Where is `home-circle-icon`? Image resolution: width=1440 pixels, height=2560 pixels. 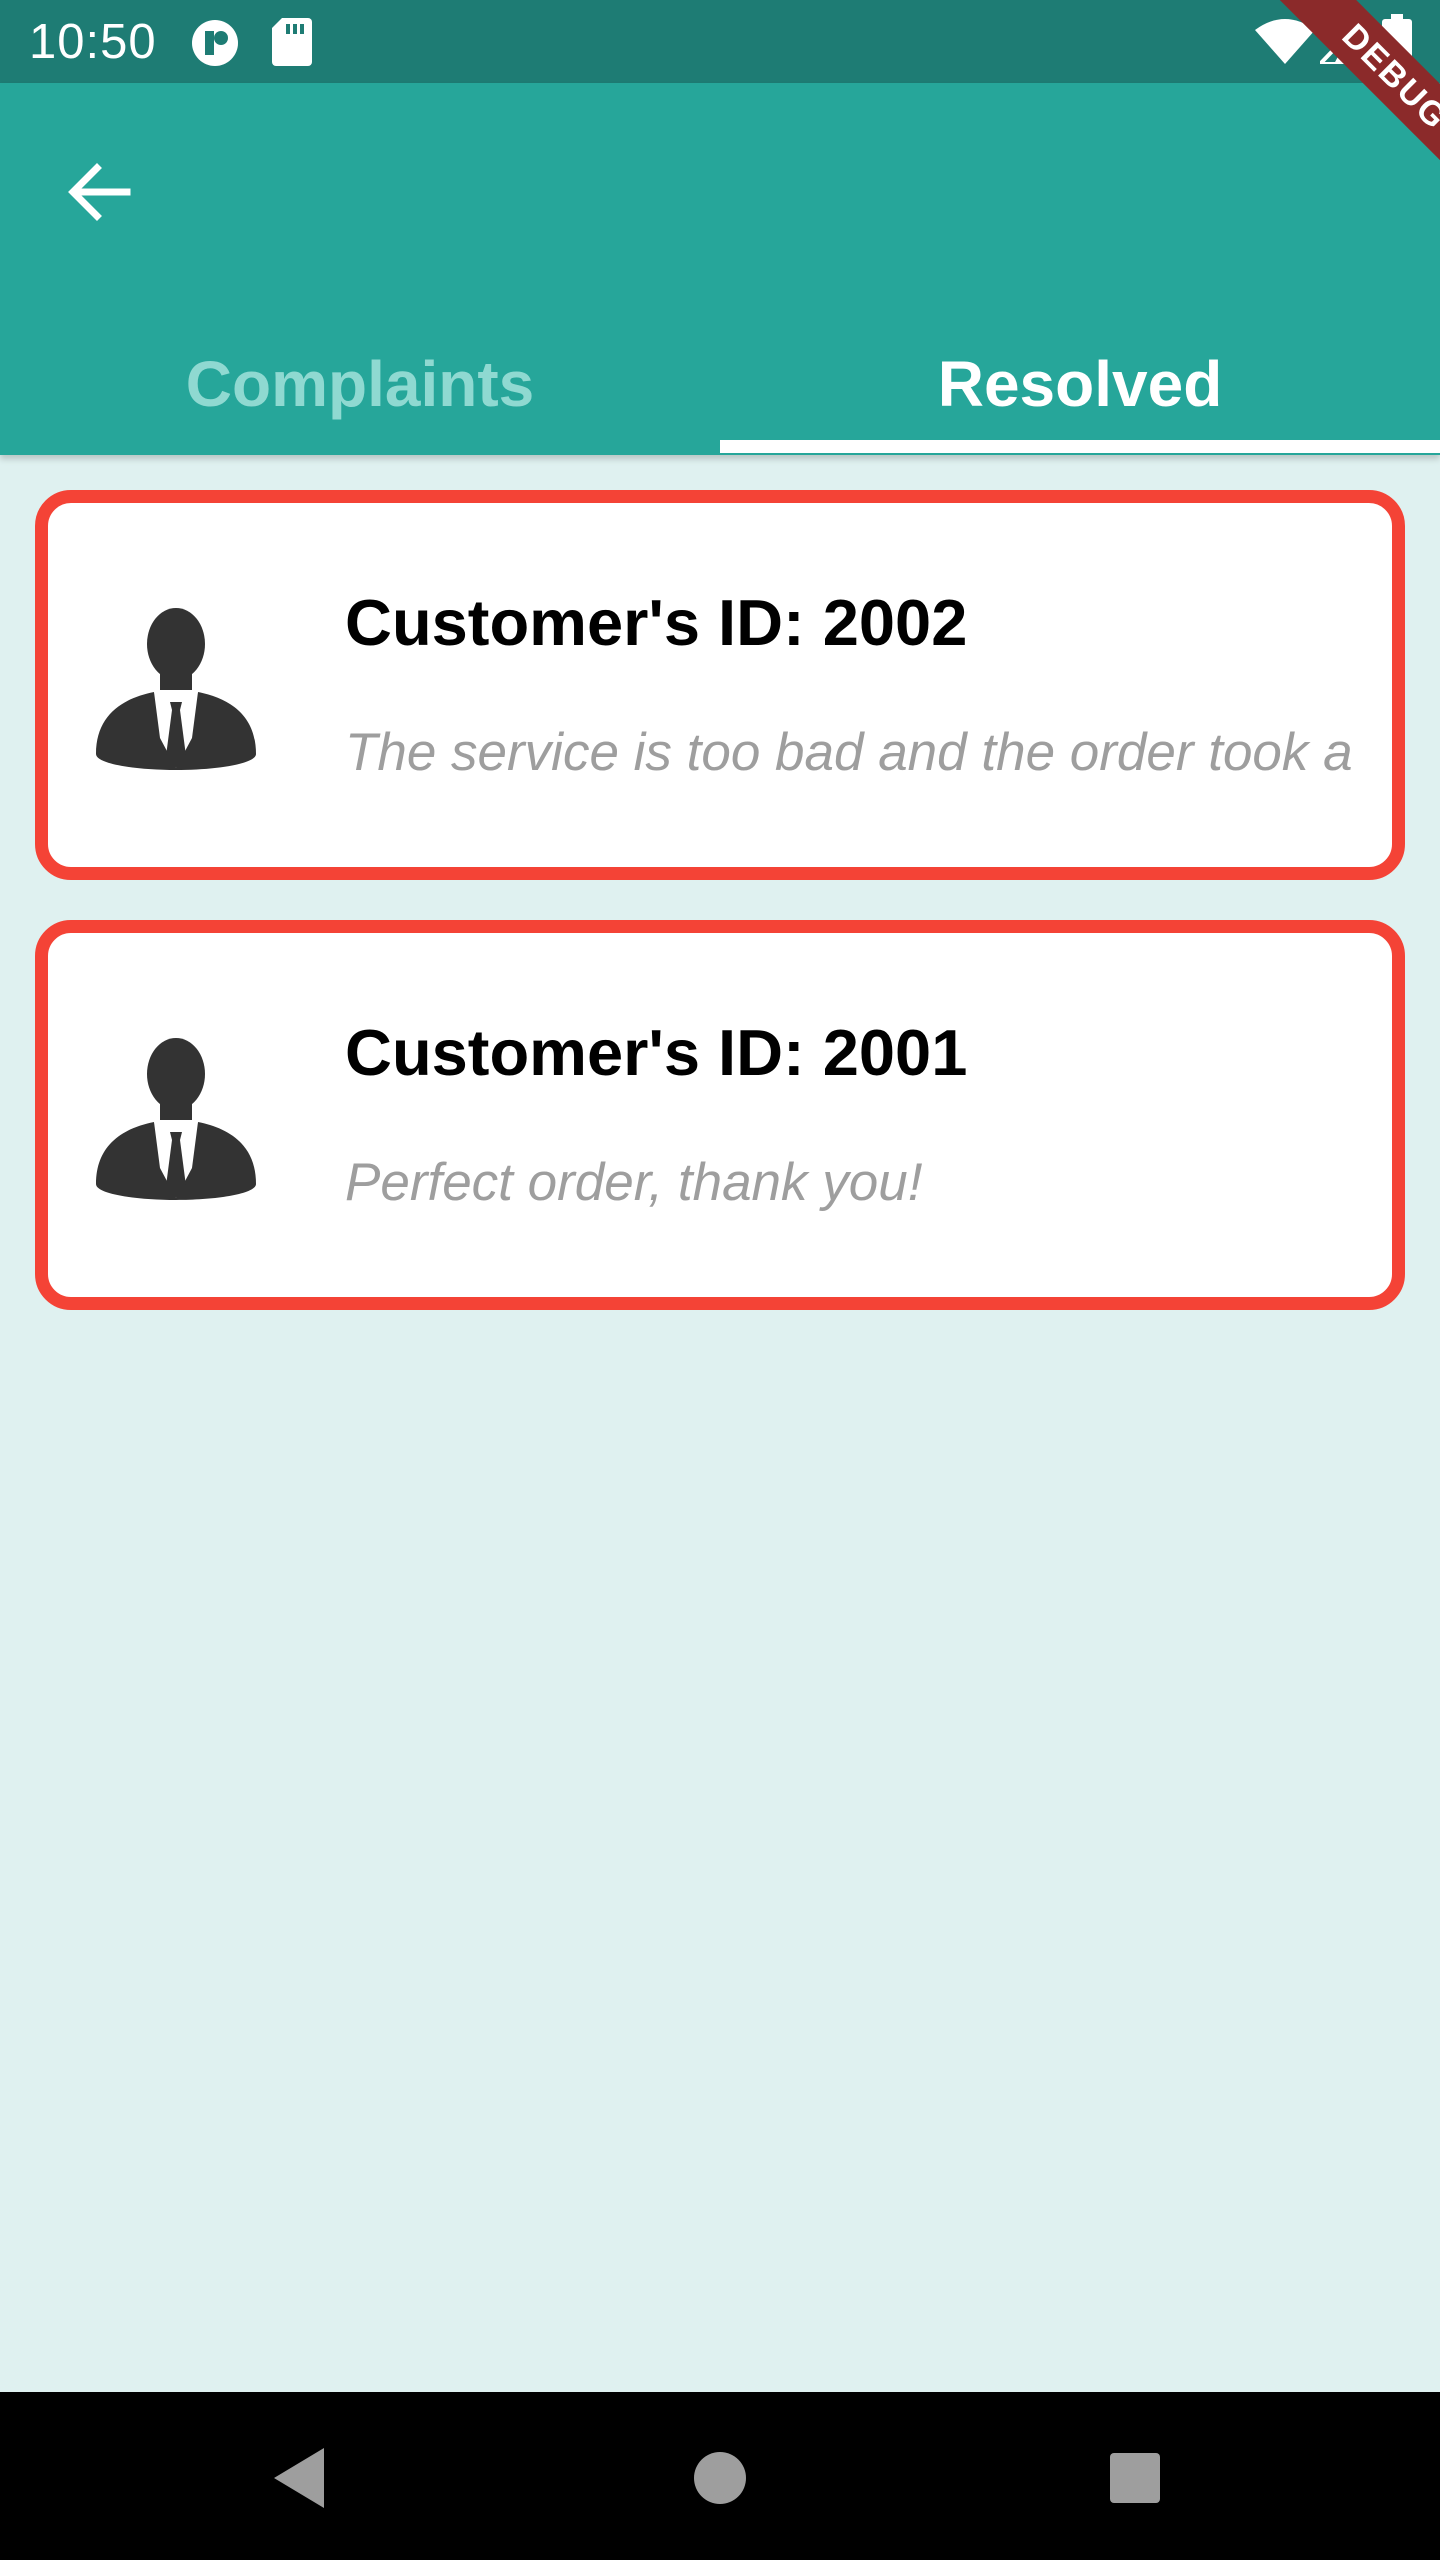
home-circle-icon is located at coordinates (720, 2478).